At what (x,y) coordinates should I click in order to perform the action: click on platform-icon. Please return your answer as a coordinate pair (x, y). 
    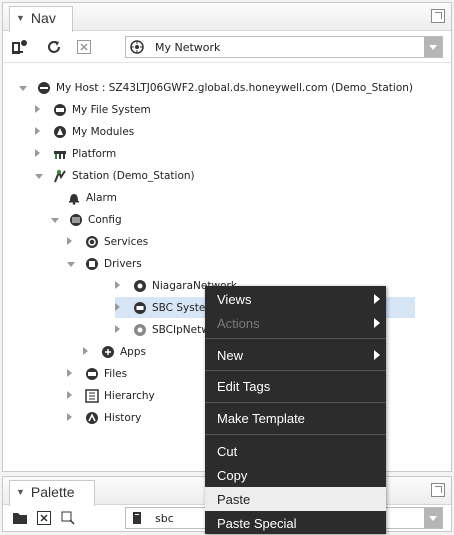
    Looking at the image, I should click on (60, 154).